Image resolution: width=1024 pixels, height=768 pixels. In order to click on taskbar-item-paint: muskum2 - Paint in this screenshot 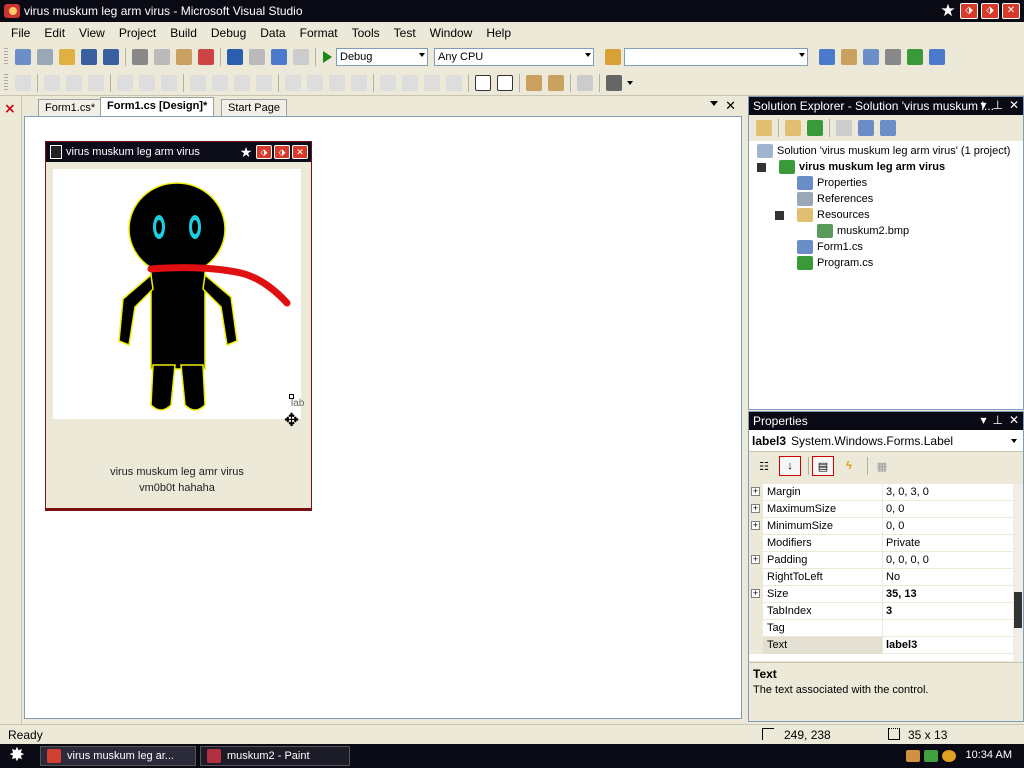, I will do `click(275, 756)`.